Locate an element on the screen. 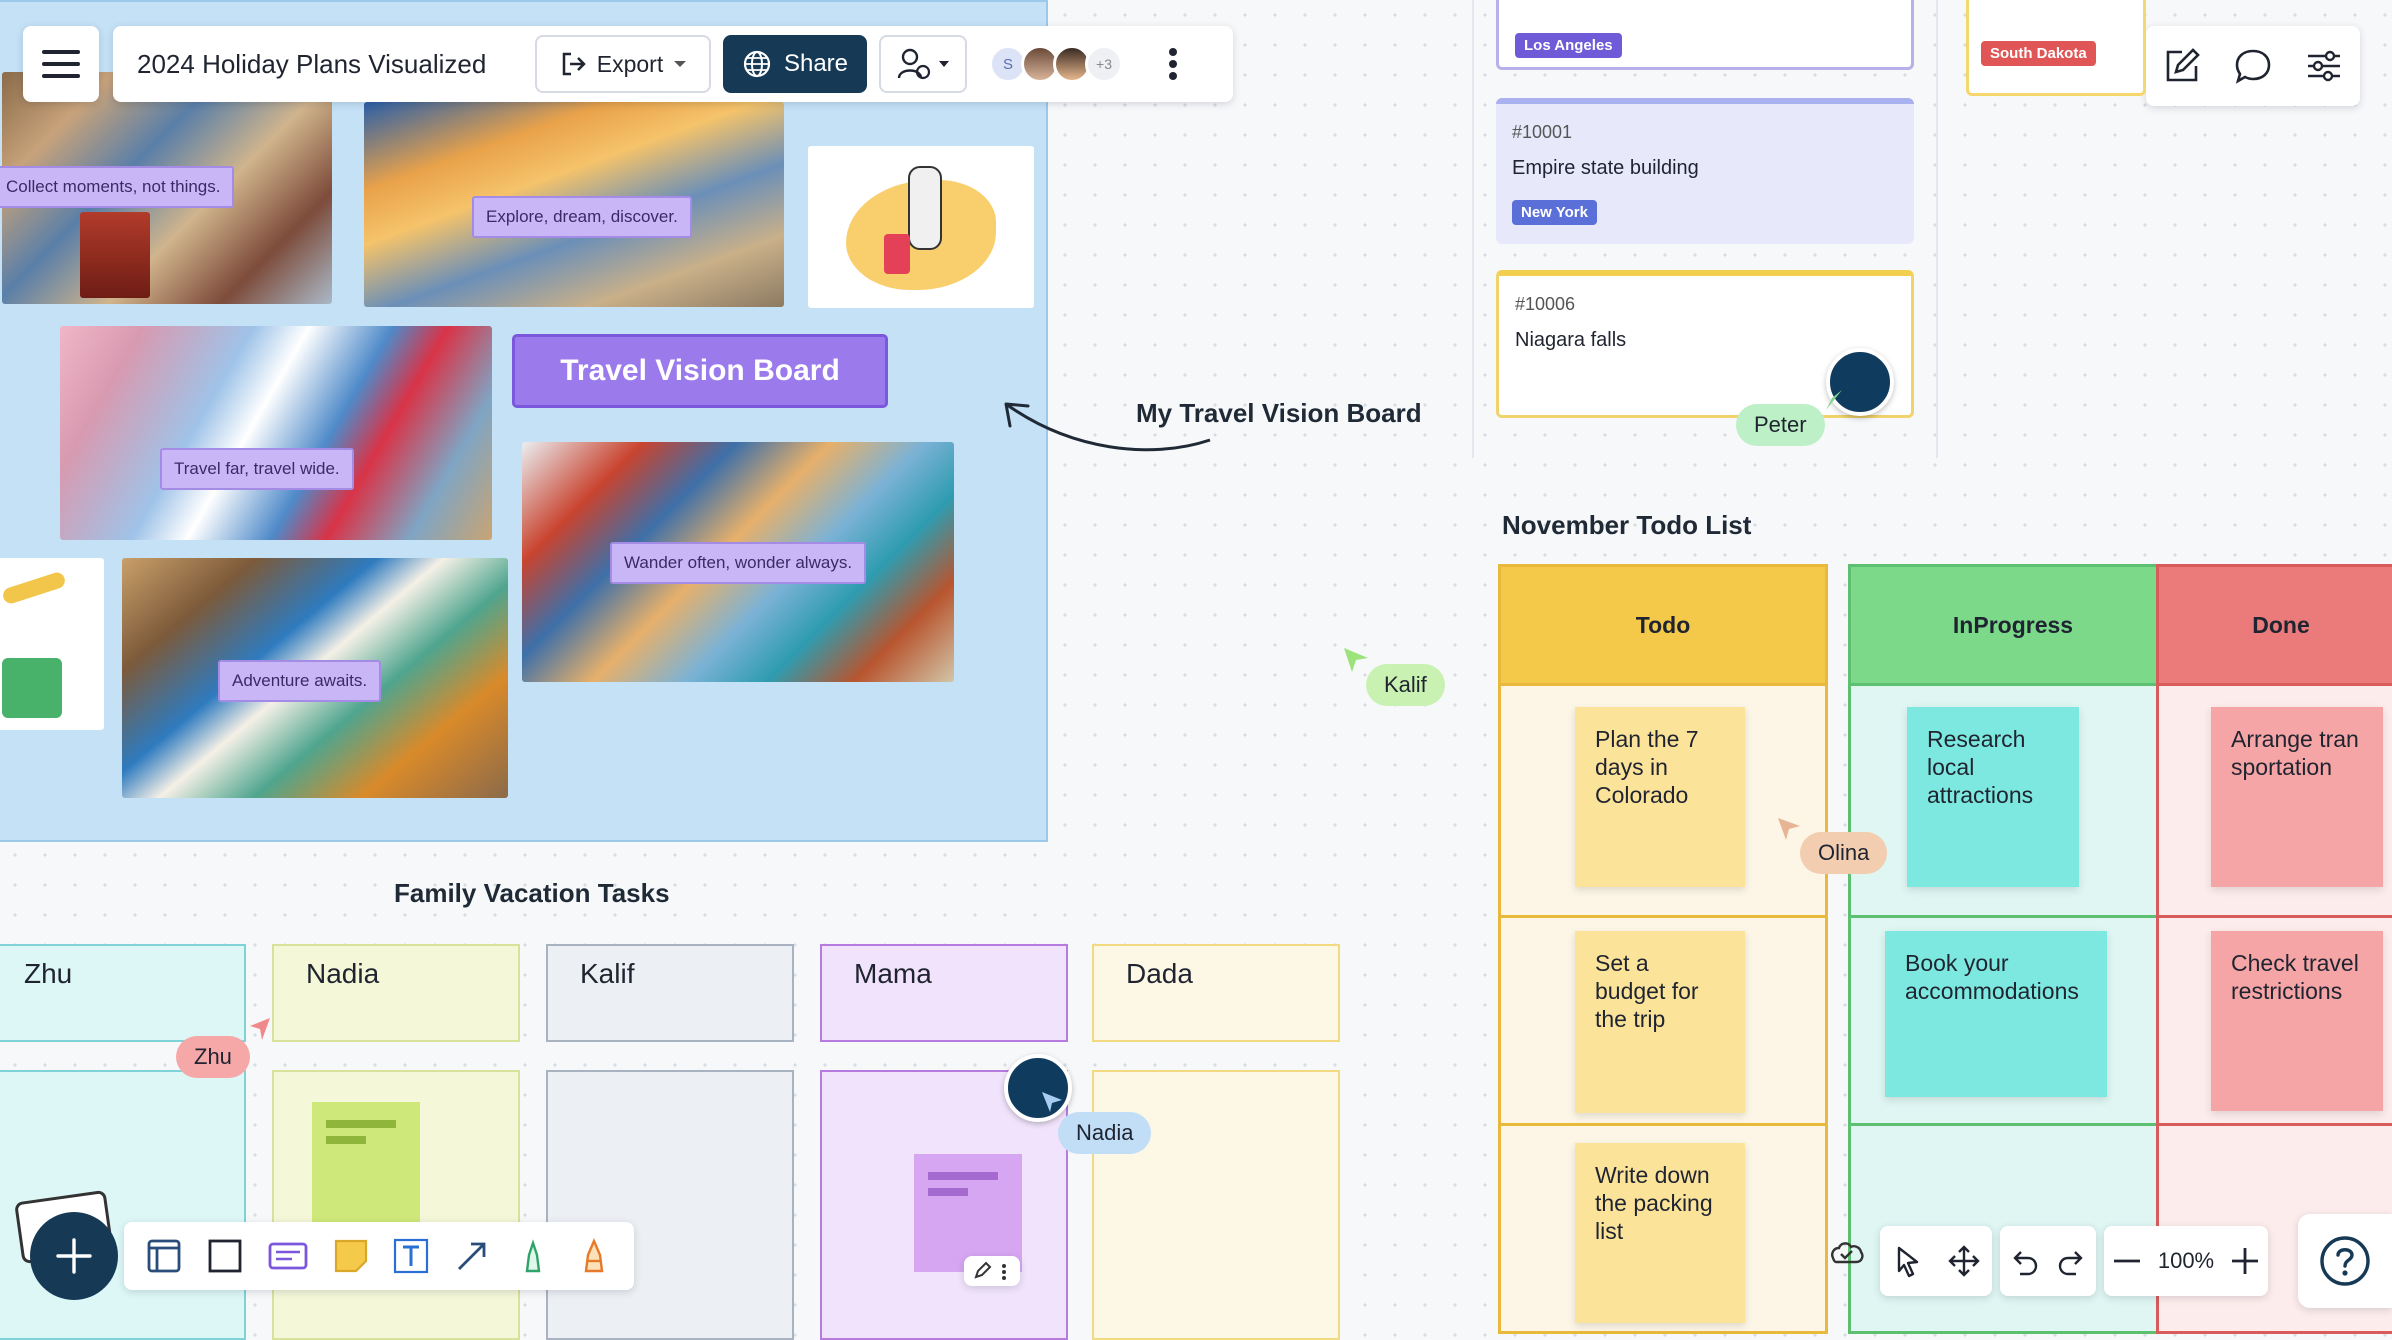 This screenshot has width=2392, height=1340. kanban-header: Todo is located at coordinates (1663, 626).